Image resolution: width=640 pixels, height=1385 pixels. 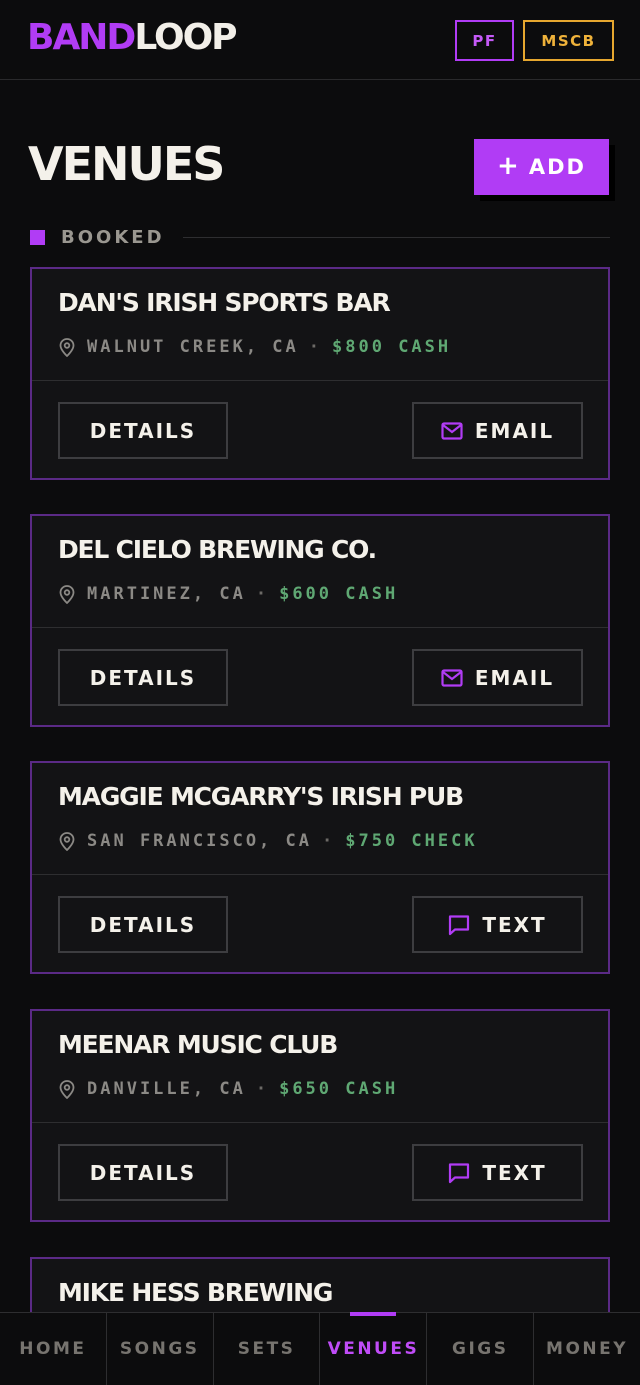 What do you see at coordinates (411, 841) in the screenshot?
I see `venue-pay: $750 CHECK` at bounding box center [411, 841].